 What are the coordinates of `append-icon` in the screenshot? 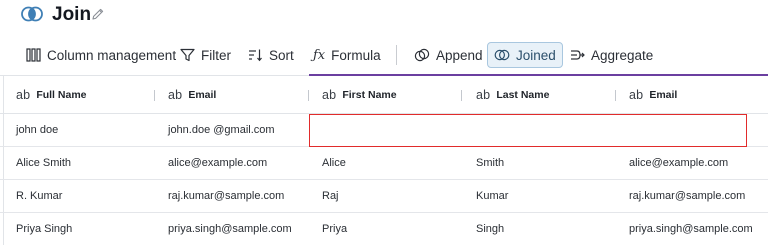 It's located at (422, 55).